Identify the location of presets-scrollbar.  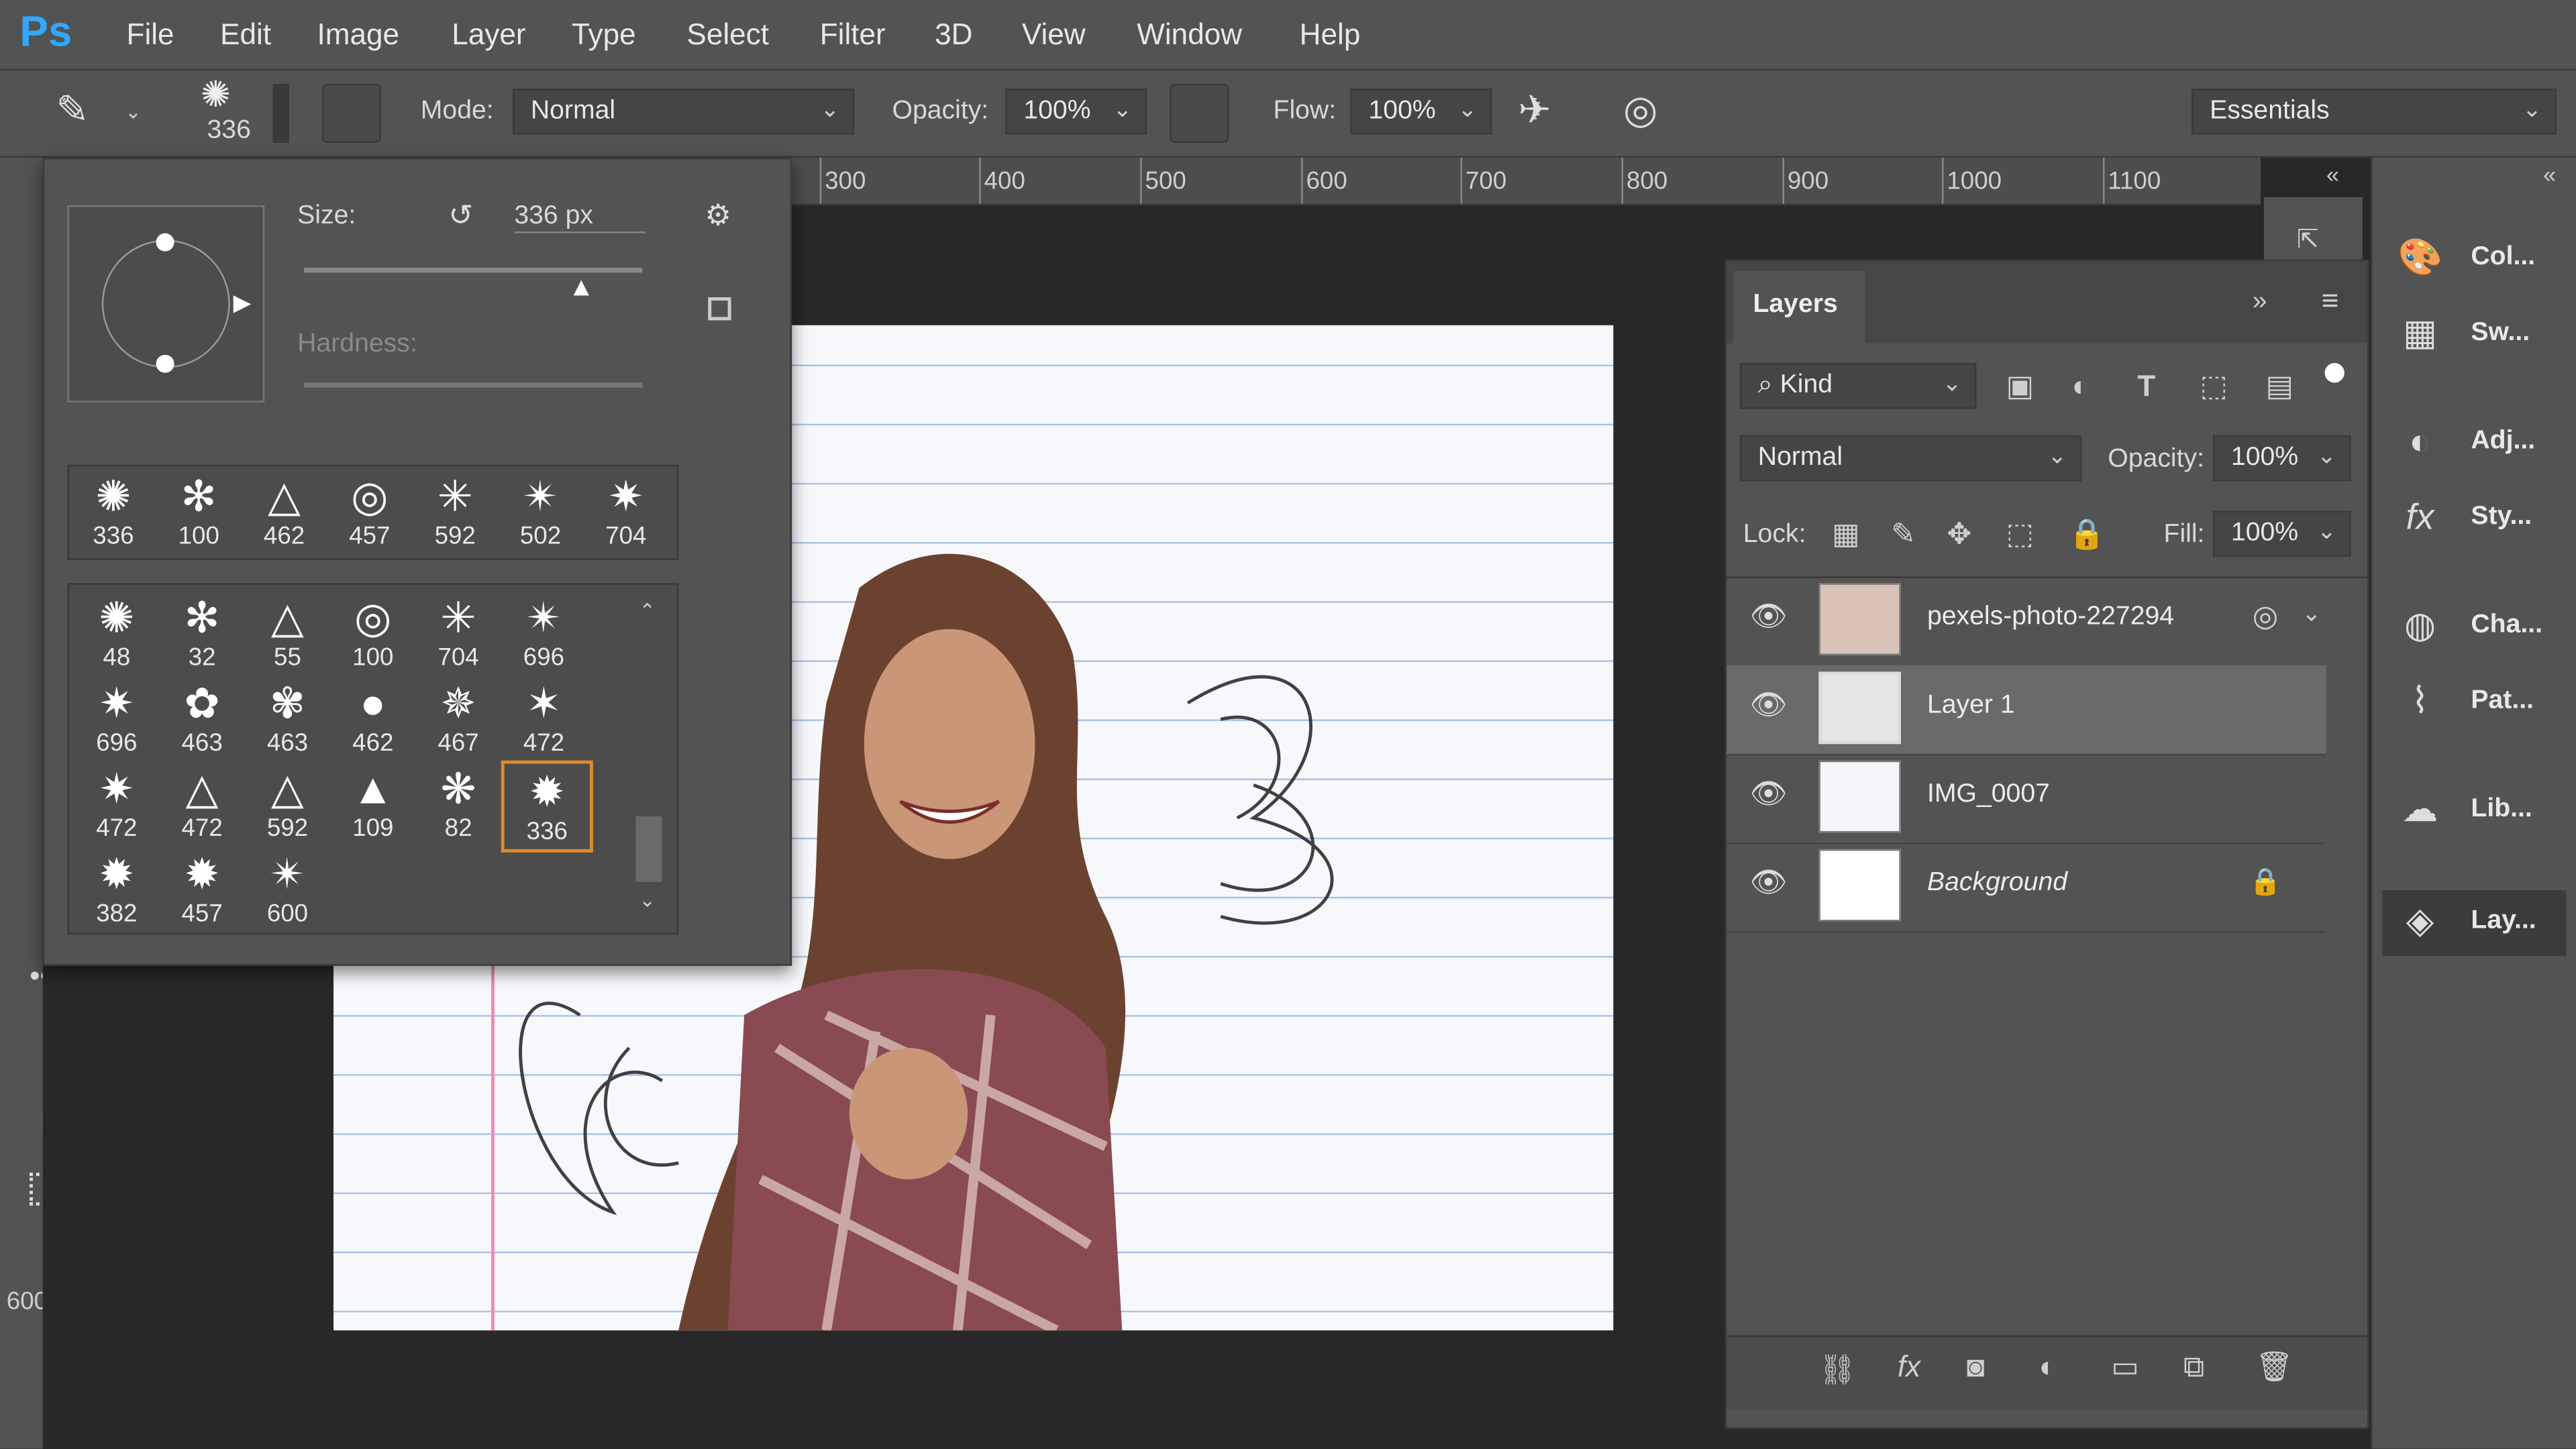
(648, 849).